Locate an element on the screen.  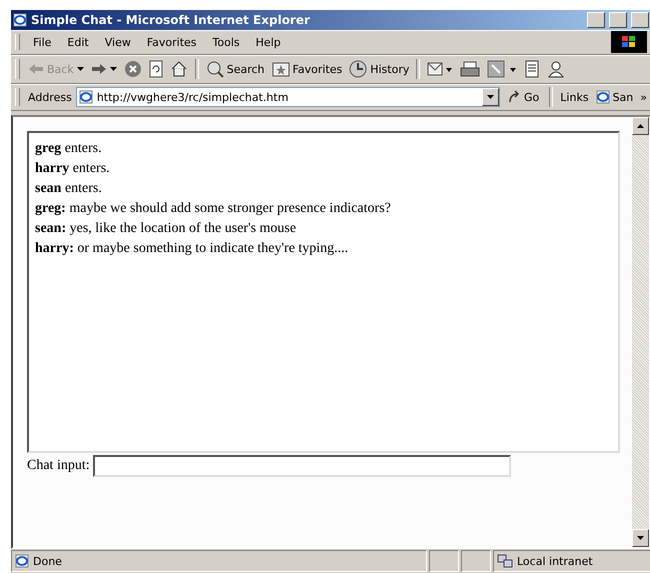
printer-icon is located at coordinates (470, 69).